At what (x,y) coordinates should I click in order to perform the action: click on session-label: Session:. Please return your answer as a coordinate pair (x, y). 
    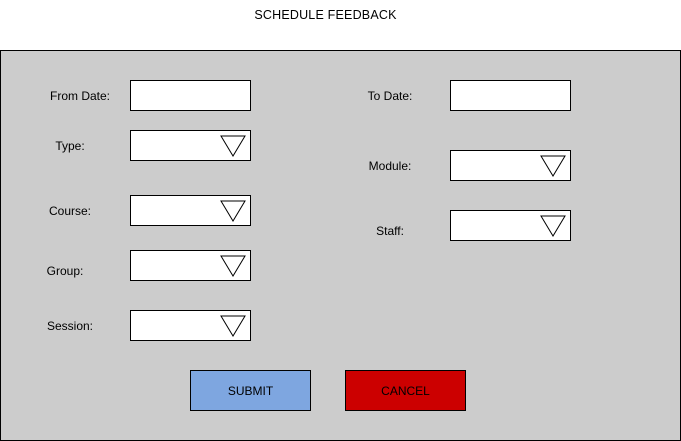
    Looking at the image, I should click on (70, 326).